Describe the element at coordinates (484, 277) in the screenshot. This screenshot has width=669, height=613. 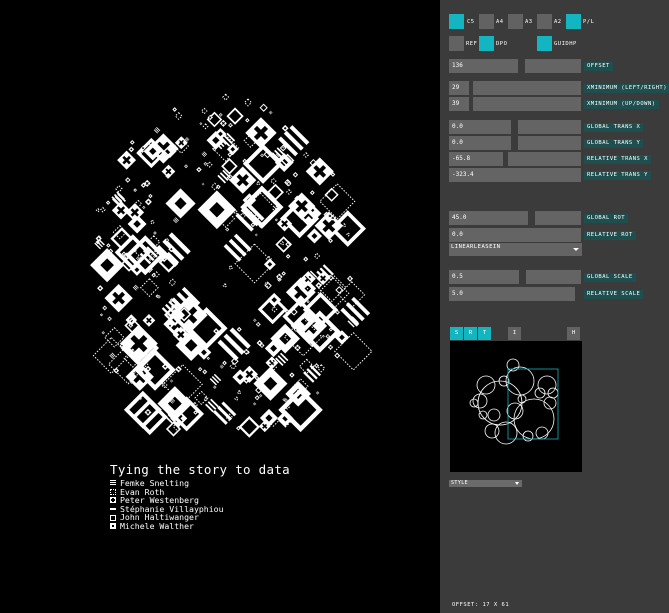
I see `global-scale-field: 0.5` at that location.